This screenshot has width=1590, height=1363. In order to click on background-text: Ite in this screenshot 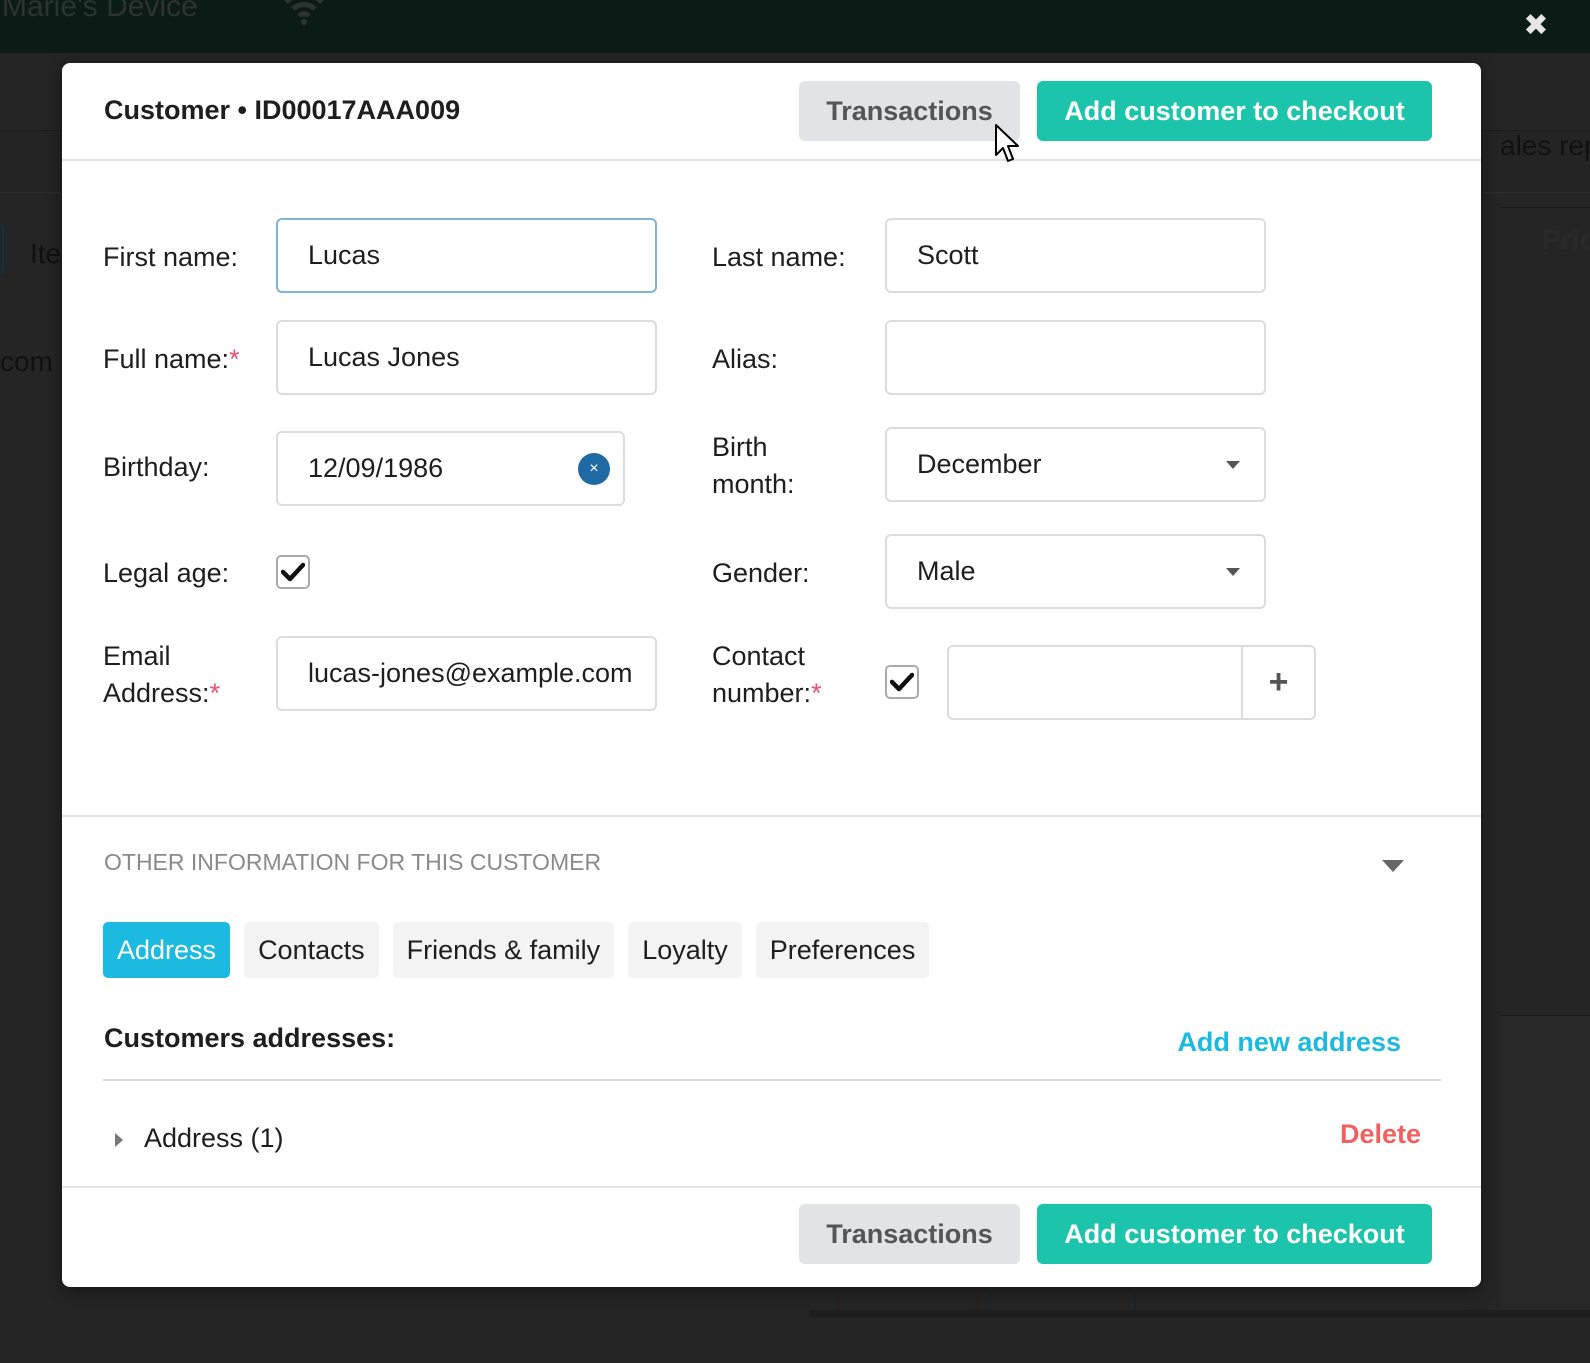, I will do `click(46, 253)`.